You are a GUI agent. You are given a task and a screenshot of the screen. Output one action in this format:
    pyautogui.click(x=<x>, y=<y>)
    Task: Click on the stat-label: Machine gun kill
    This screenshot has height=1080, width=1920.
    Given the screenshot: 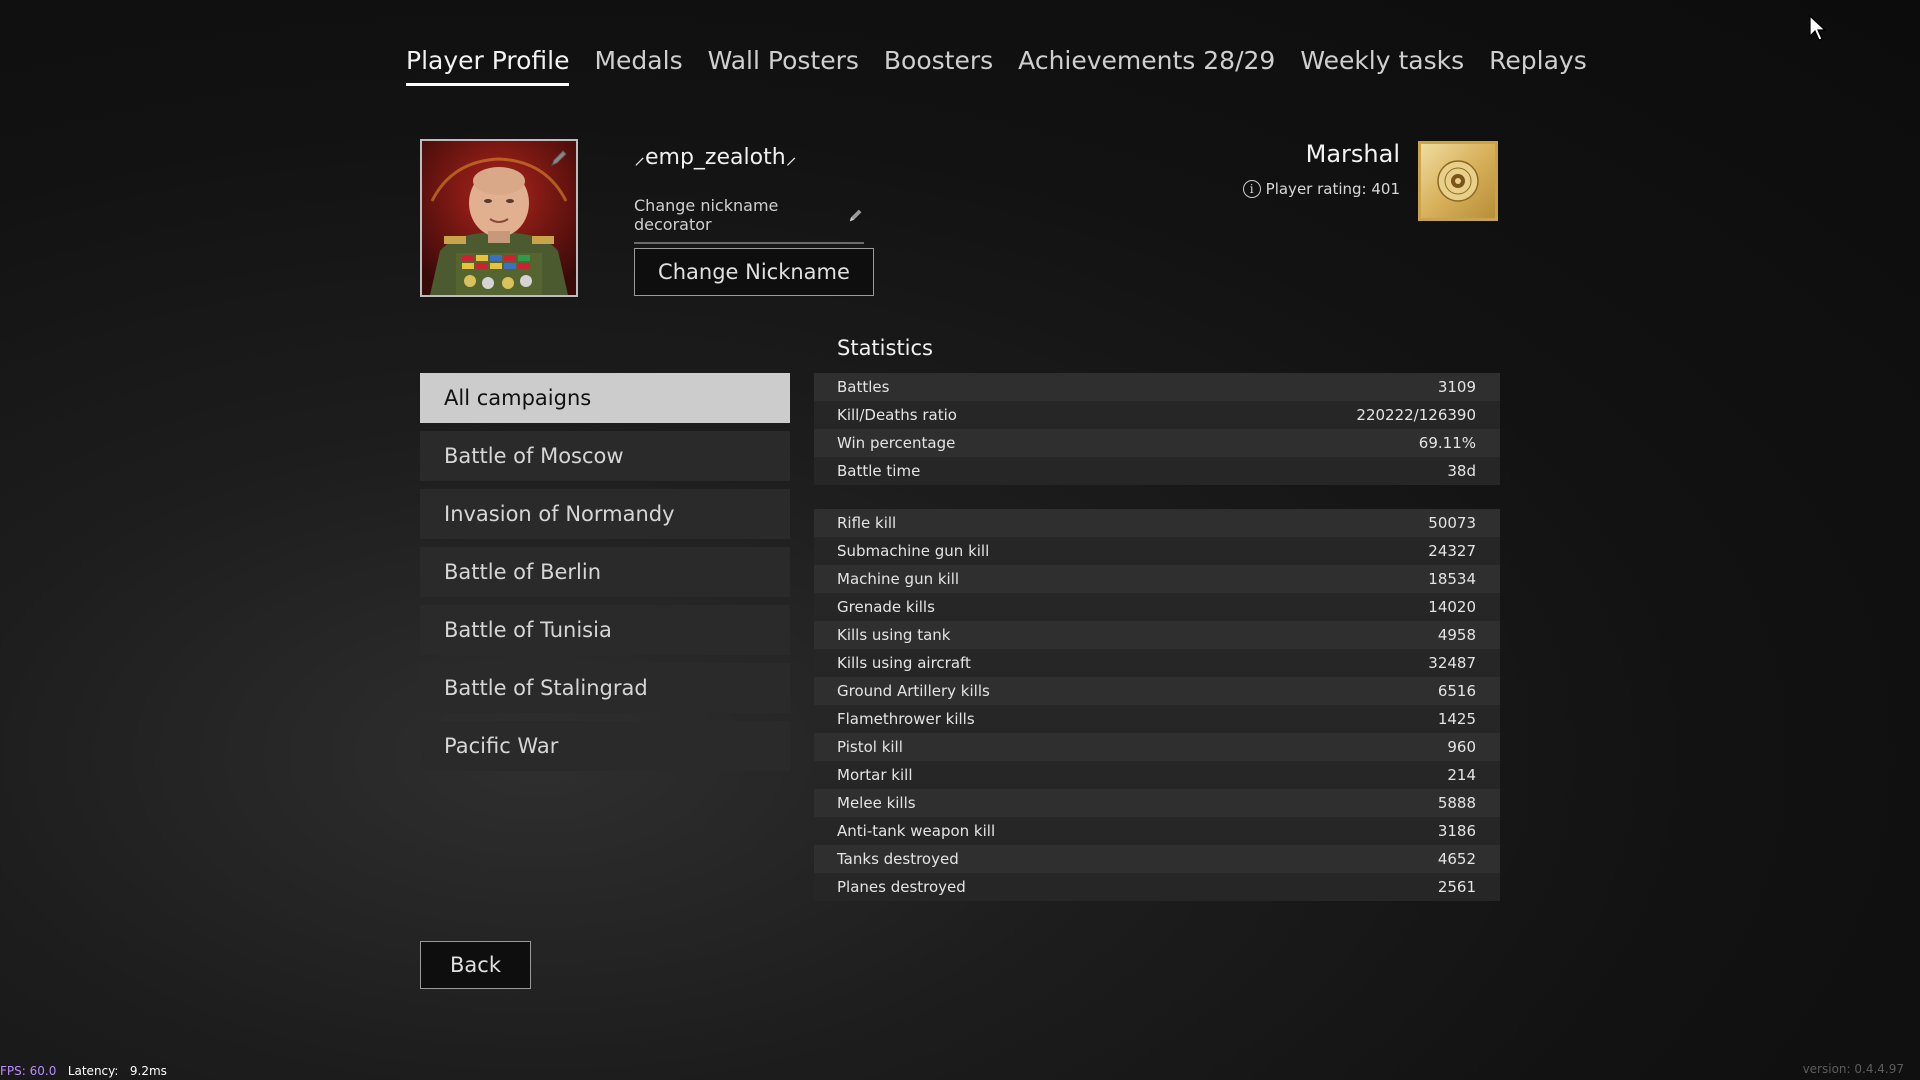 What is the action you would take?
    pyautogui.click(x=898, y=579)
    